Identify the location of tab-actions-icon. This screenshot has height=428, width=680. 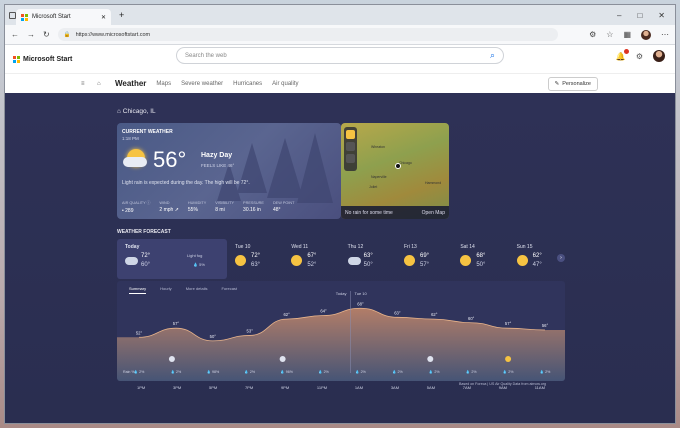
(12, 15).